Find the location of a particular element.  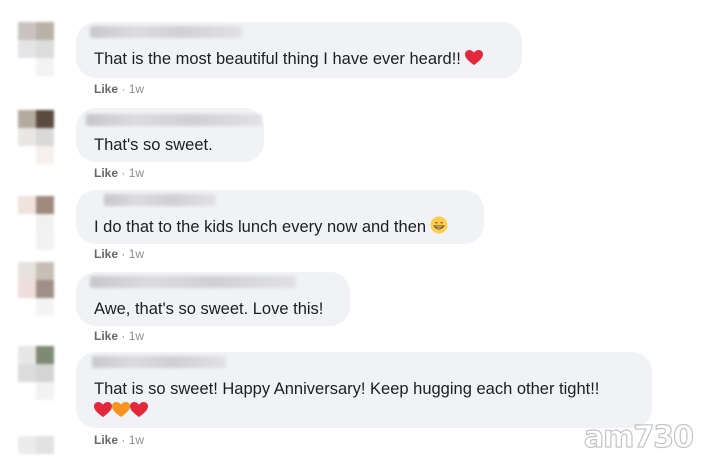

comment-bubble: That's so sweet. is located at coordinates (170, 135).